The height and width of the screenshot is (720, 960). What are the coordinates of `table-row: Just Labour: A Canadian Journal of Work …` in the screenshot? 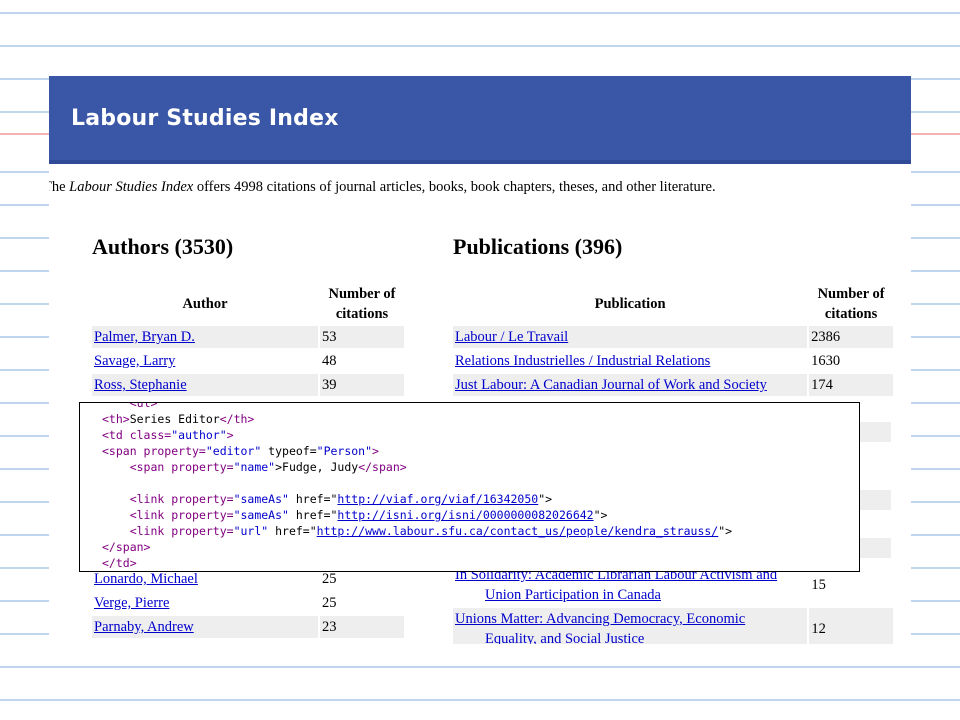 It's located at (673, 385).